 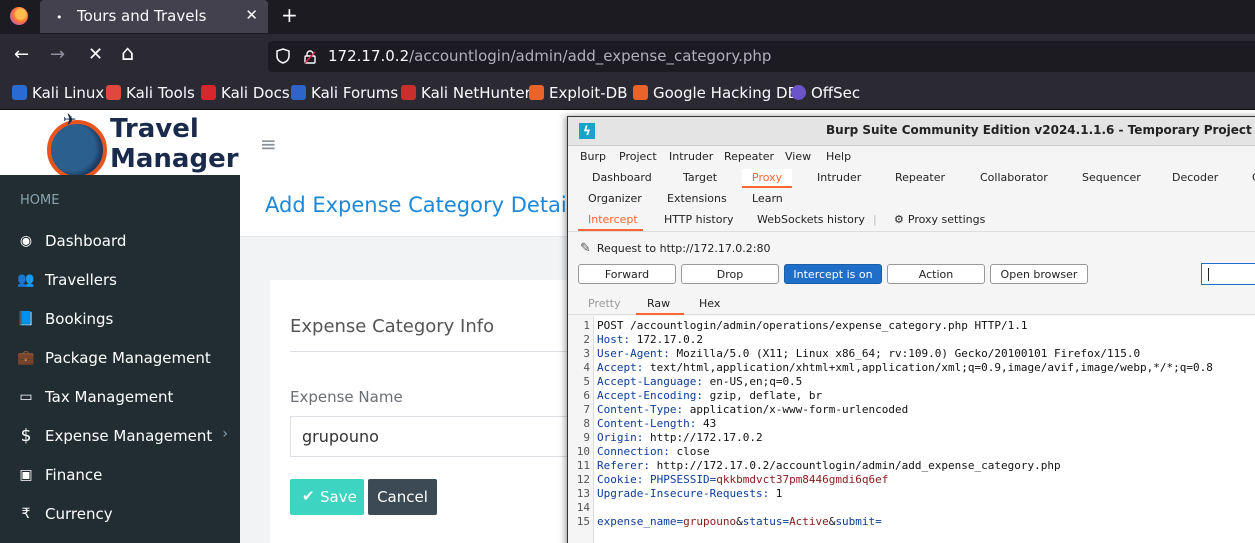 I want to click on line-number: 8, so click(x=586, y=423).